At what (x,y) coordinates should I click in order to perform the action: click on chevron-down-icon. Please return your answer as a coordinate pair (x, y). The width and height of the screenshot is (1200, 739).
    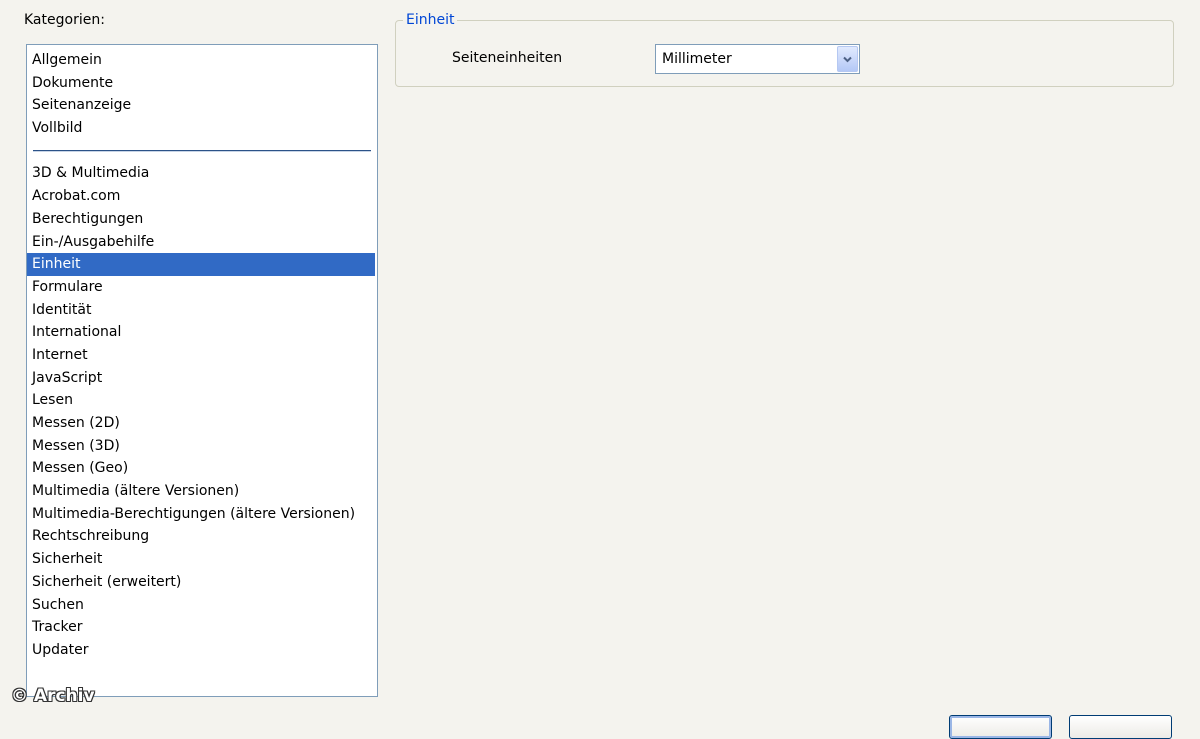
    Looking at the image, I should click on (847, 59).